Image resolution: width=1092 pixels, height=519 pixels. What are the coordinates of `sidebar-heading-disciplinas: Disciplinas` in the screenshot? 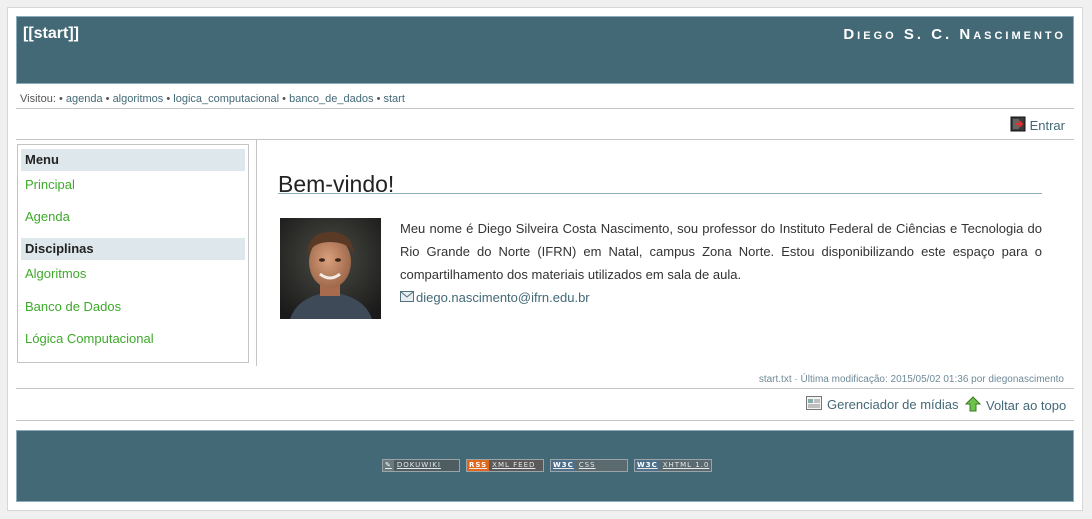 It's located at (133, 249).